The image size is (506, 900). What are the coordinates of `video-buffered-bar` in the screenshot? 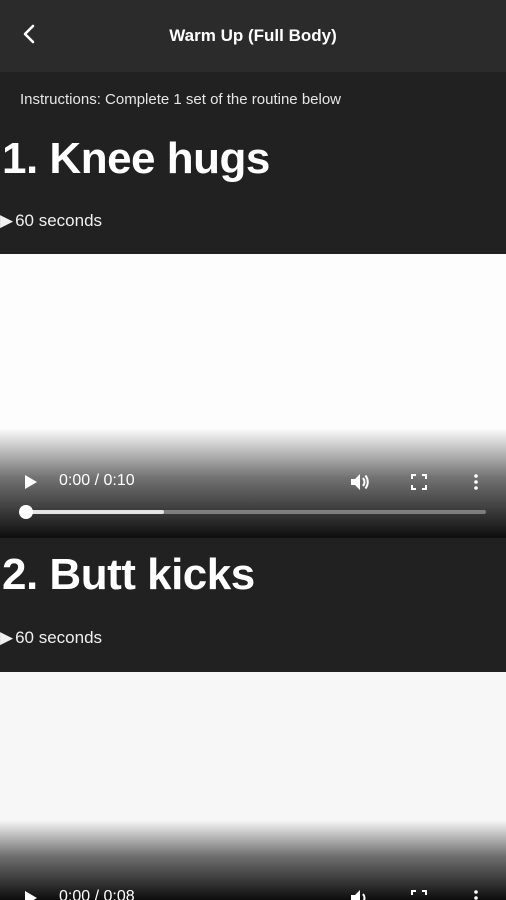 It's located at (95, 512).